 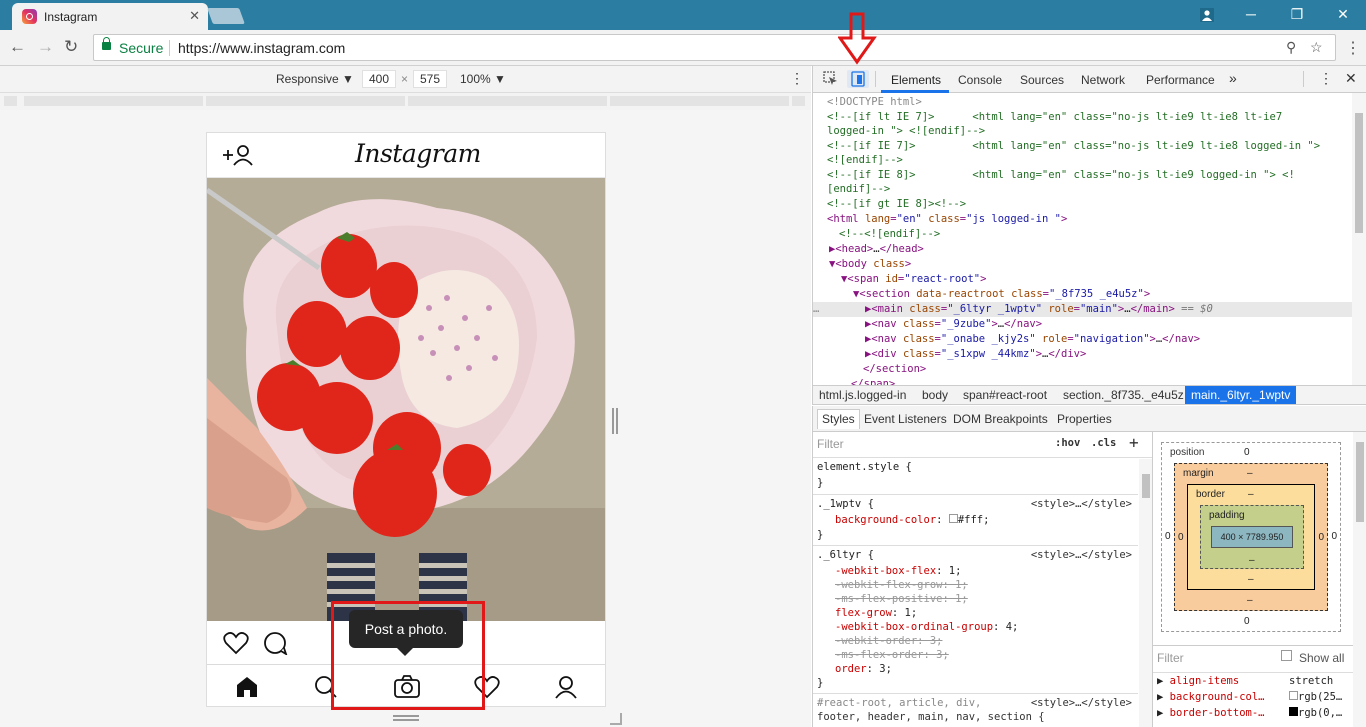 I want to click on styles-scrollbar, so click(x=1145, y=593).